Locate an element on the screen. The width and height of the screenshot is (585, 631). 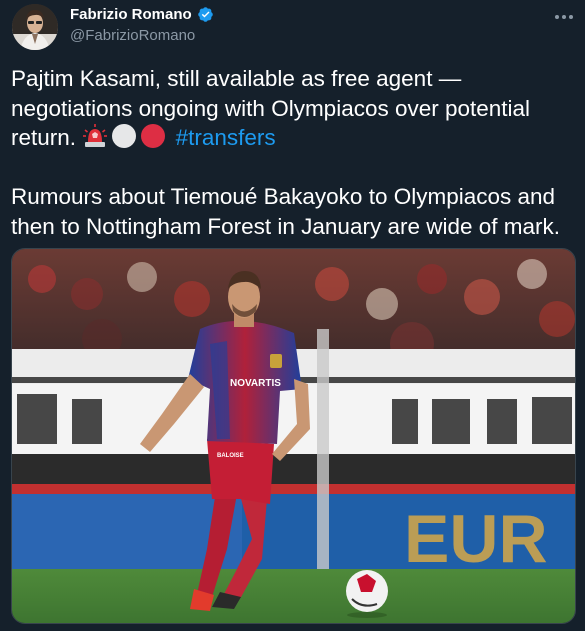
ad-board-text: EUR is located at coordinates (476, 539).